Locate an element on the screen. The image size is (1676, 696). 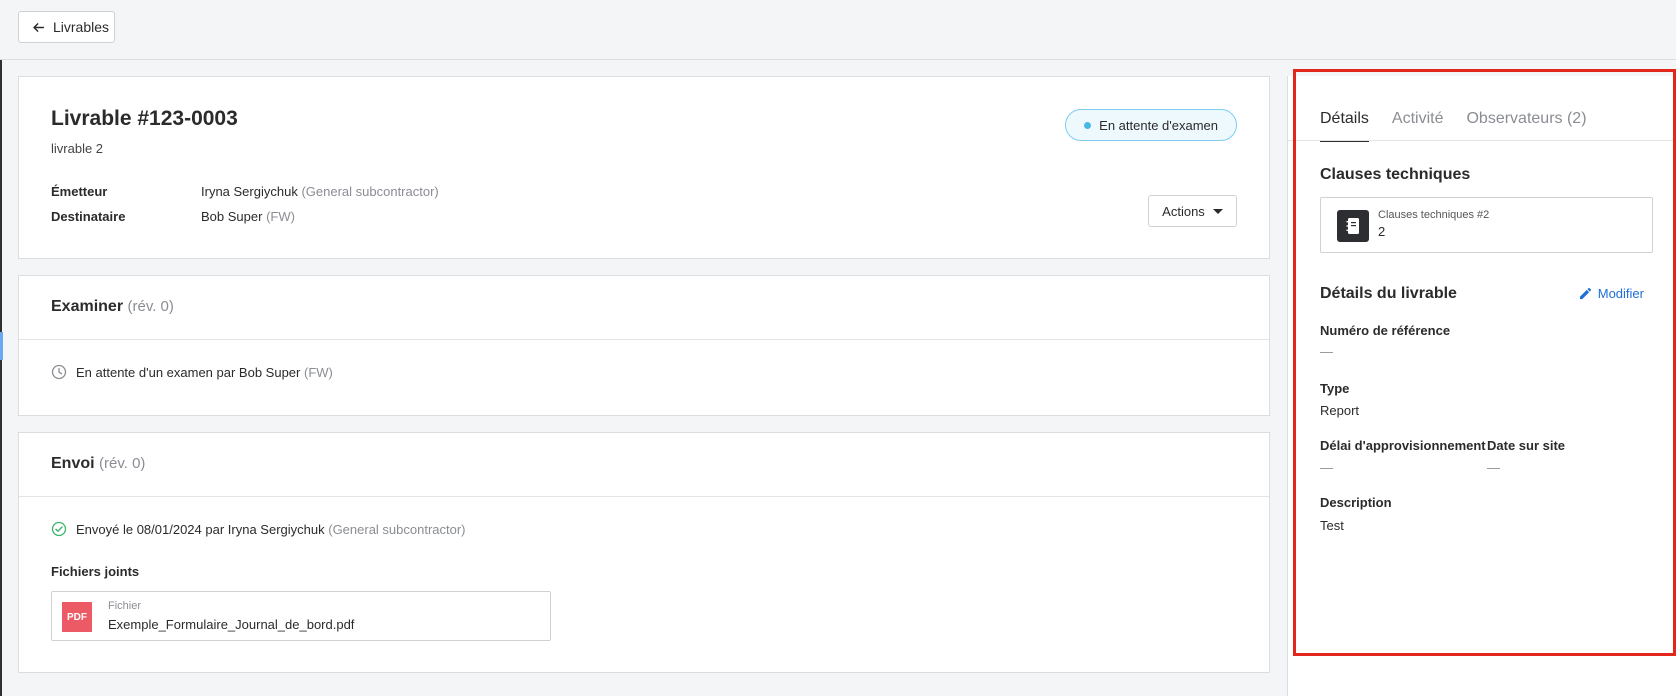
file-name: Exemple_Formulaire_Journal_de_bord.pdf is located at coordinates (231, 624).